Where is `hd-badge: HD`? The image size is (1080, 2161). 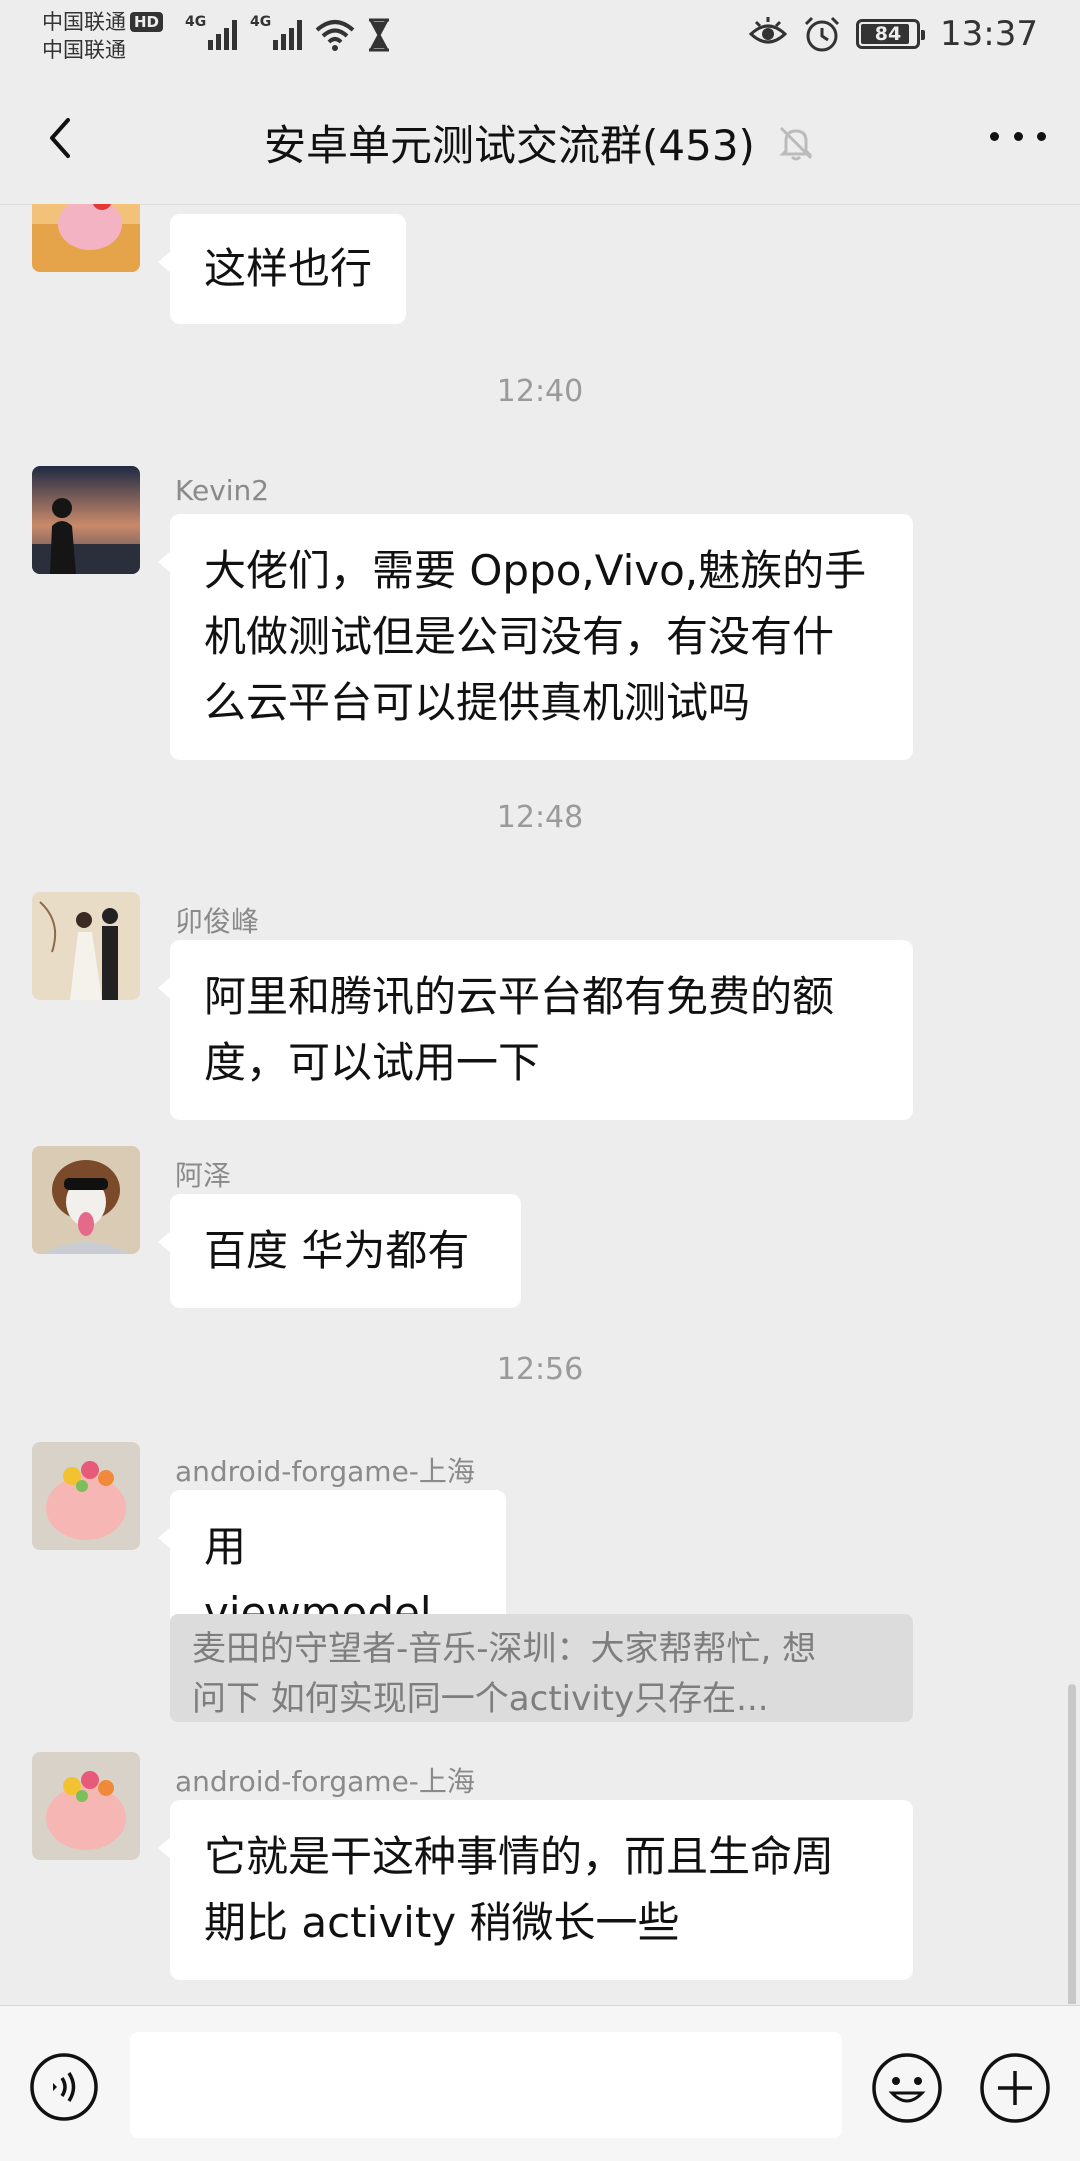 hd-badge: HD is located at coordinates (147, 22).